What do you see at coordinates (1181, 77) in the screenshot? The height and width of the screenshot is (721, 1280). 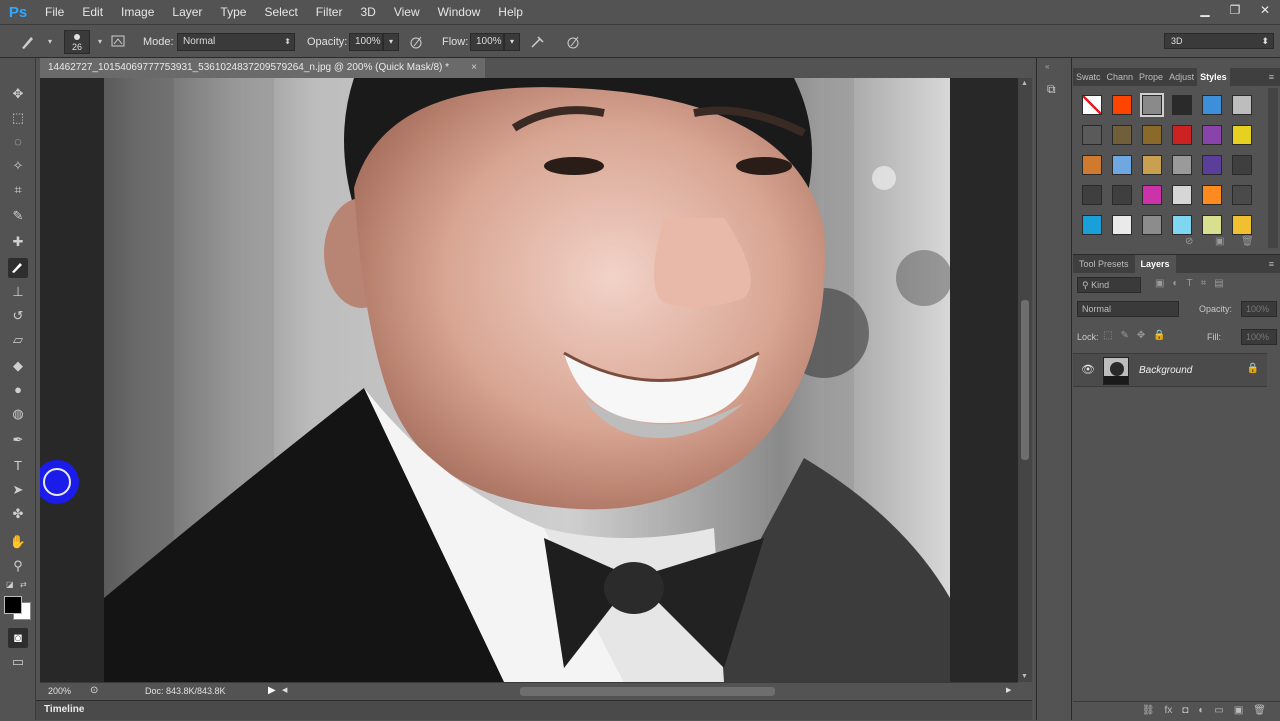 I see `tab-adjustments: Adjust` at bounding box center [1181, 77].